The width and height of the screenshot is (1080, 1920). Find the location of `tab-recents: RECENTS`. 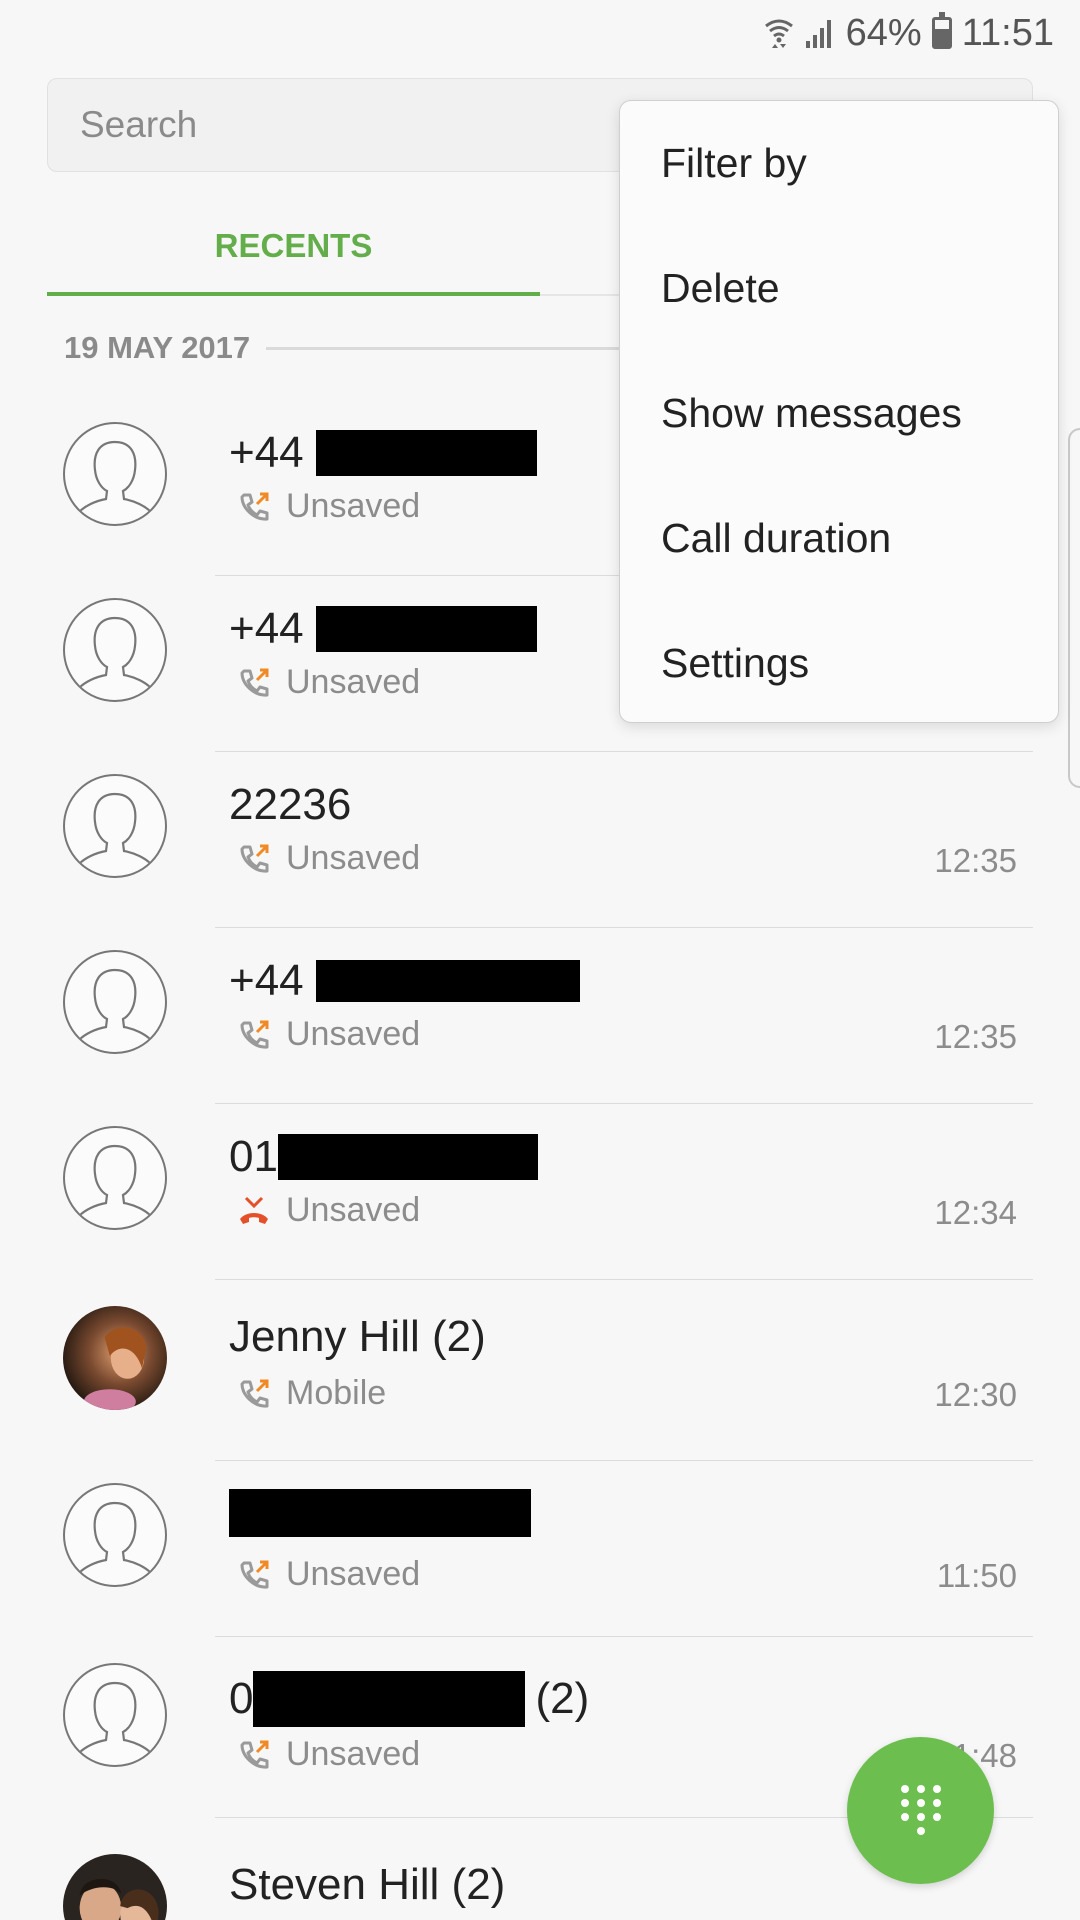

tab-recents: RECENTS is located at coordinates (293, 248).